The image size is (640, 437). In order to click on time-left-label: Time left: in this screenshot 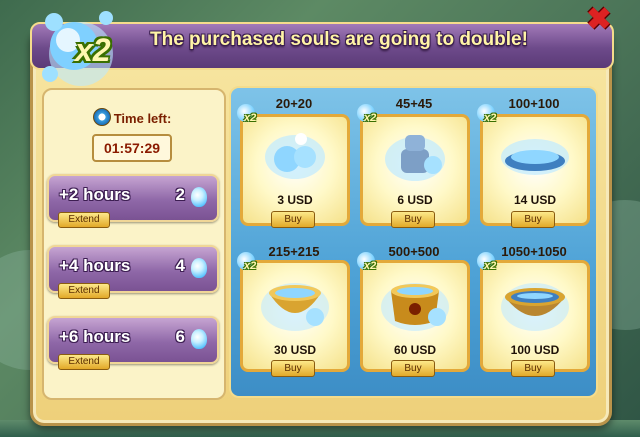, I will do `click(142, 118)`.